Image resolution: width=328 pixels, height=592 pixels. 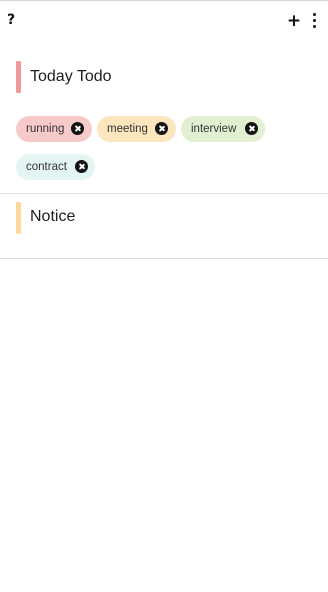 I want to click on notice-section: Notice, so click(x=164, y=218).